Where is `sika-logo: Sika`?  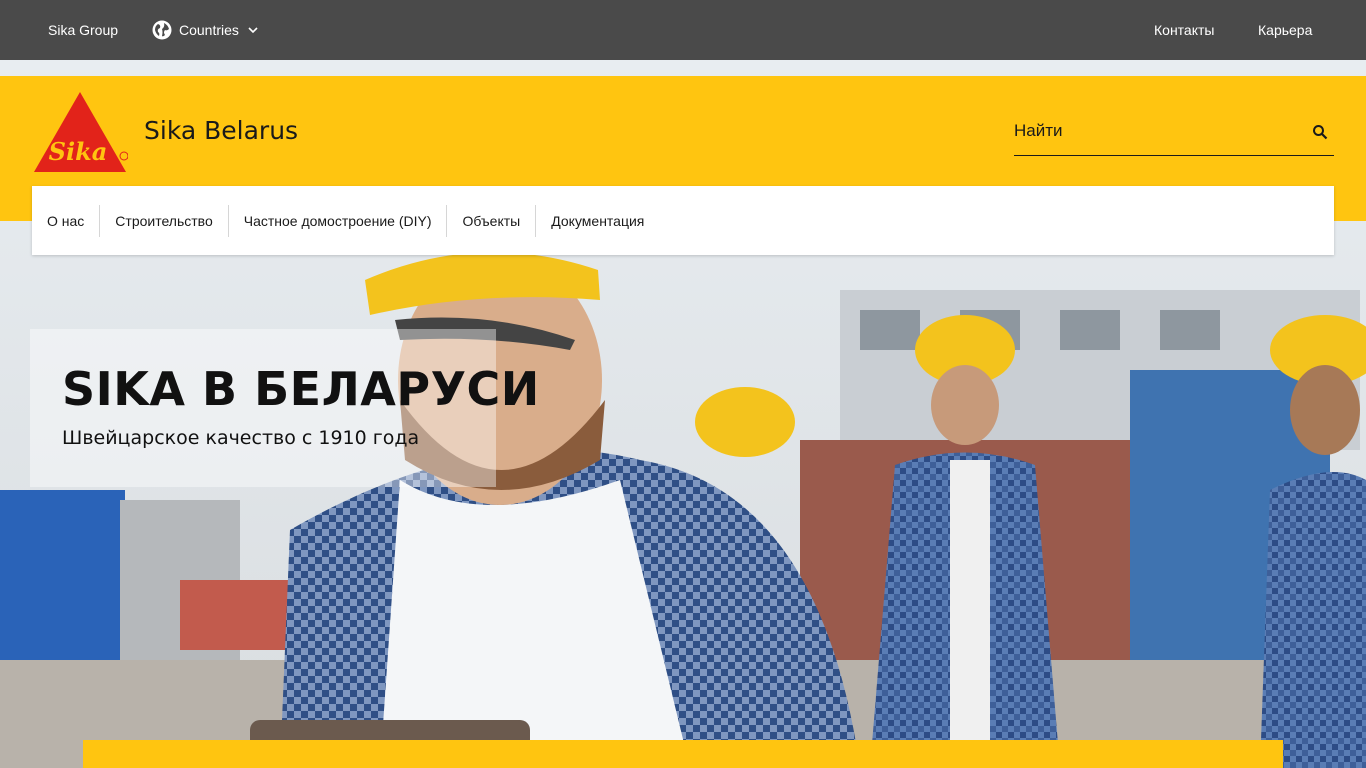
sika-logo: Sika is located at coordinates (80, 132).